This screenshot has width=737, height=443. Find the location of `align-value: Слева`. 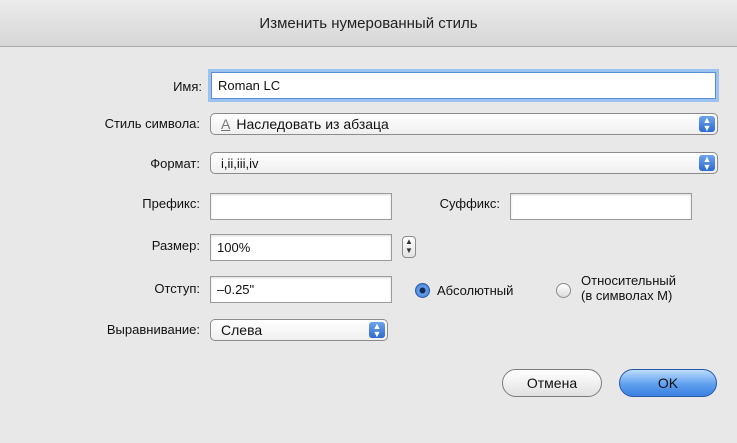

align-value: Слева is located at coordinates (242, 330).